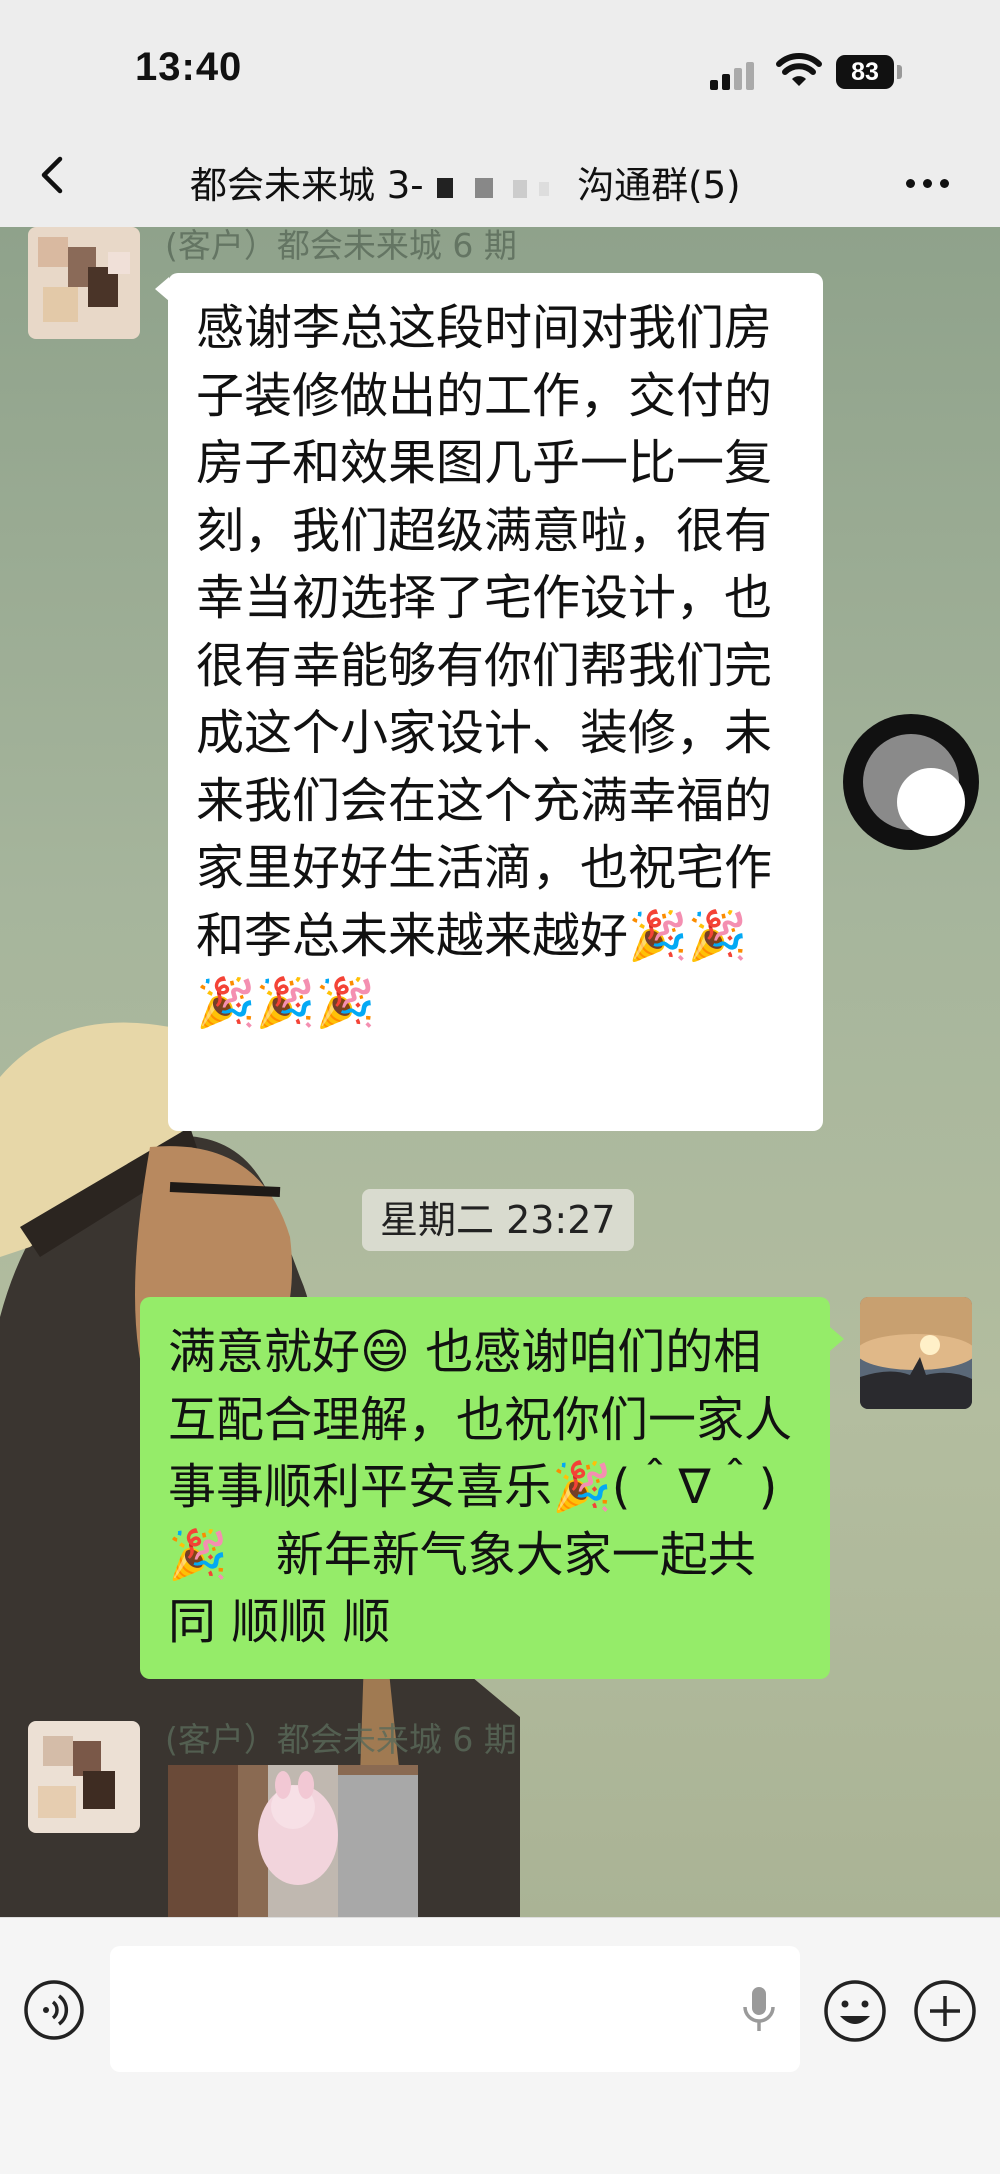  Describe the element at coordinates (911, 782) in the screenshot. I see `floating-assistive-button` at that location.